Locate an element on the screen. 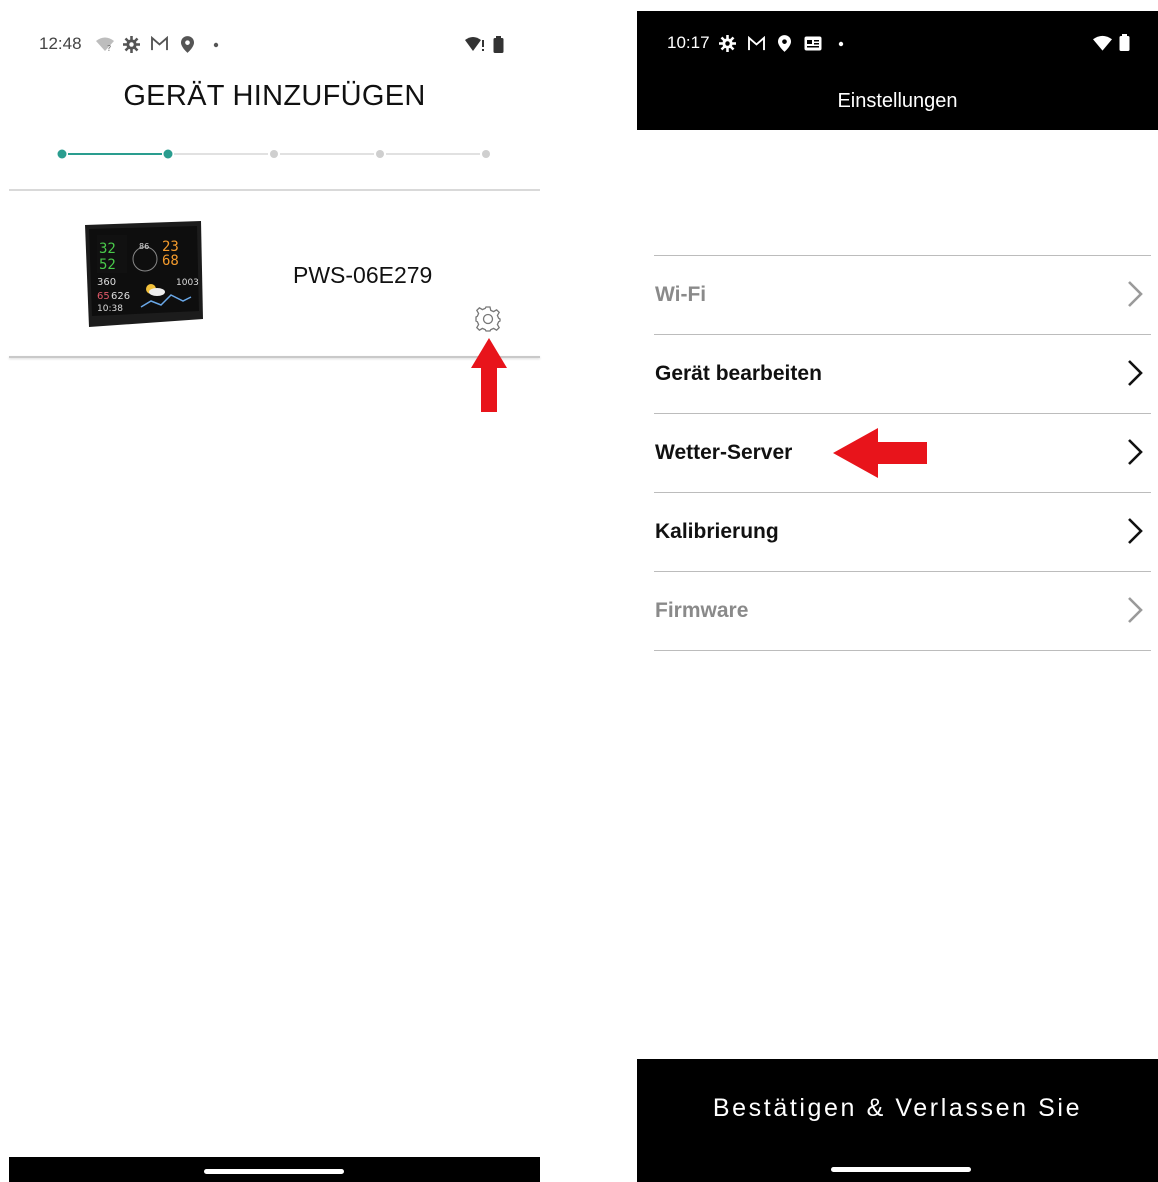 This screenshot has height=1182, width=1158. confirm-exit-button: Bestätigen & Verlassen Sie is located at coordinates (897, 1109).